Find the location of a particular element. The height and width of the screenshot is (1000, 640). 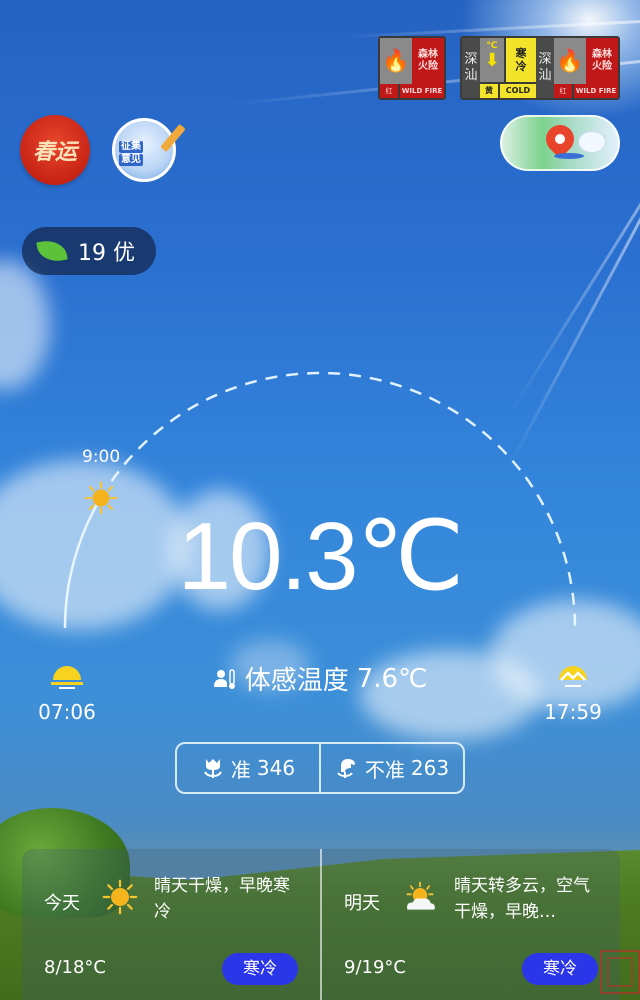

forecast-tomorrow: 明天 晴天转多云，空气干燥，早晚… 9/19°C 寒冷 is located at coordinates (470, 924).